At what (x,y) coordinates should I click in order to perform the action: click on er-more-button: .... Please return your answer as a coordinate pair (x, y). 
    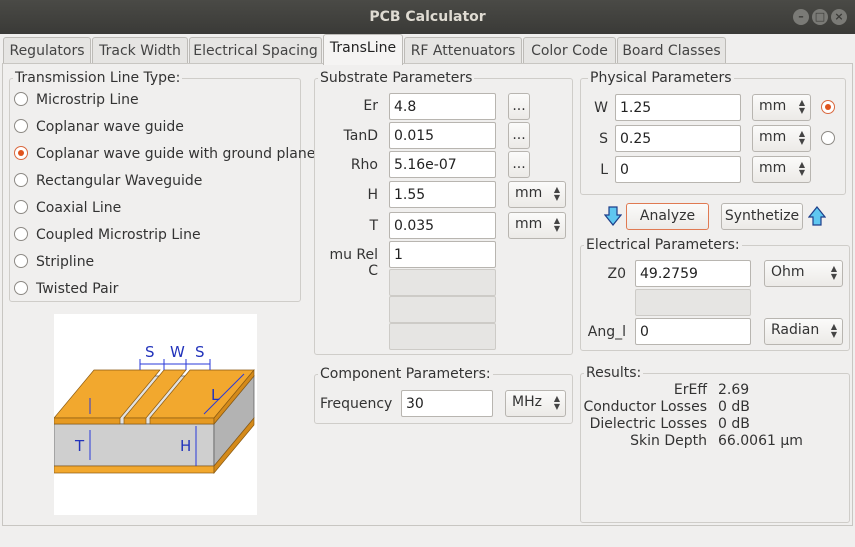
    Looking at the image, I should click on (519, 106).